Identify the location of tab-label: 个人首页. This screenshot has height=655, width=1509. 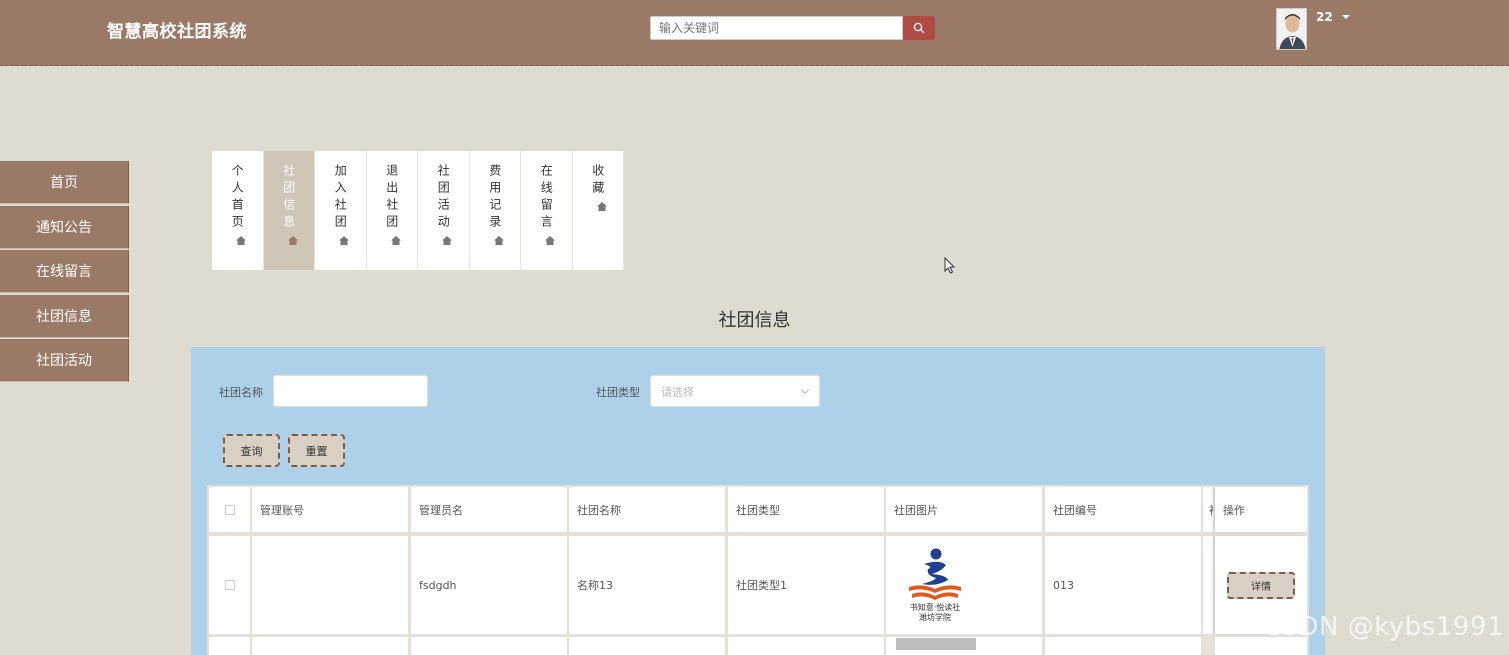
(237, 198).